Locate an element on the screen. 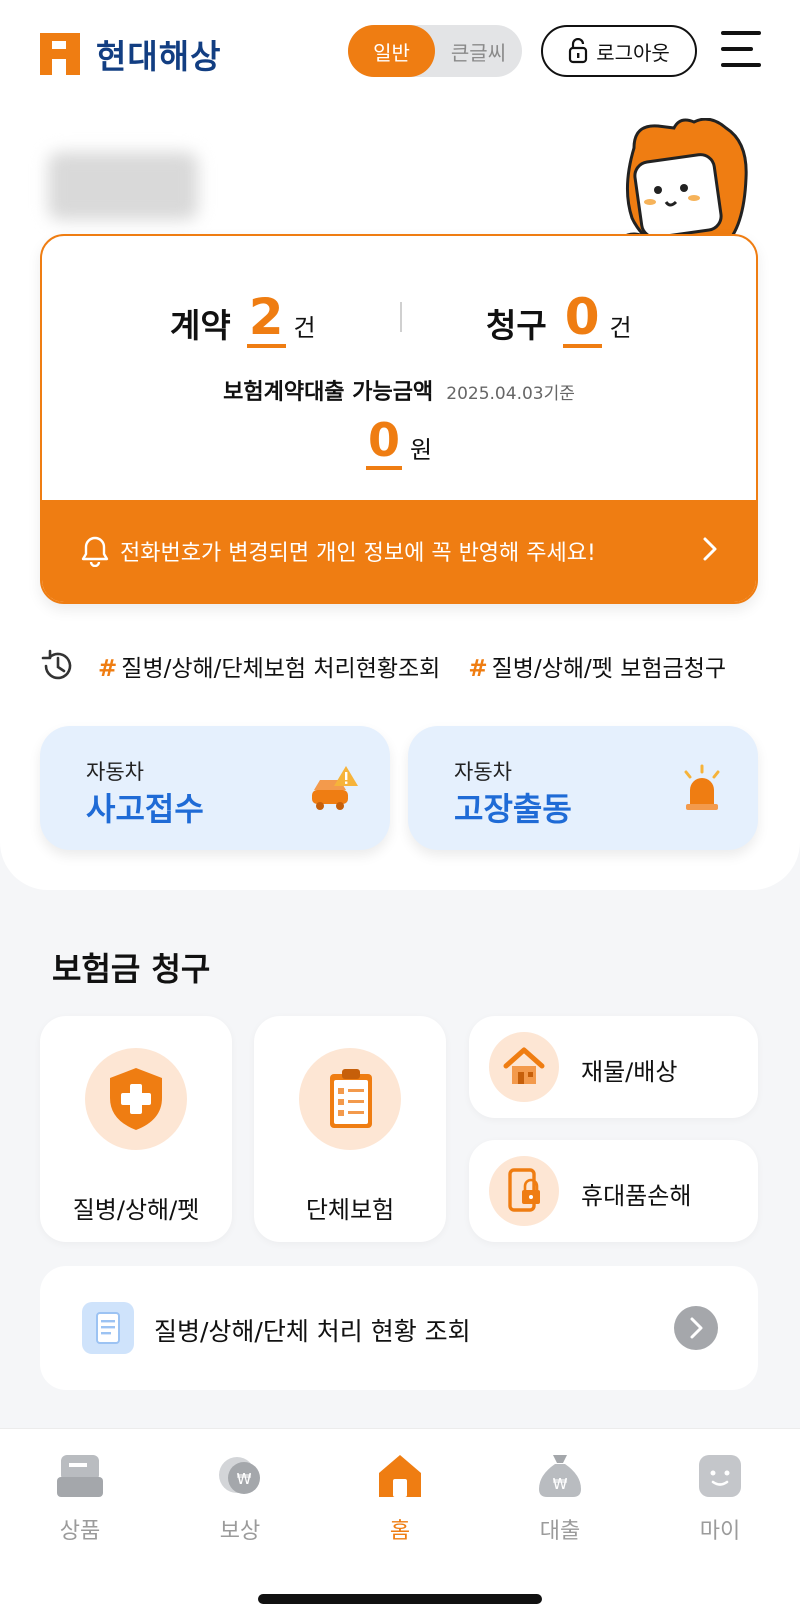 Image resolution: width=800 pixels, height=1620 pixels. nav-compensation: ₩ 보상 is located at coordinates (240, 1498).